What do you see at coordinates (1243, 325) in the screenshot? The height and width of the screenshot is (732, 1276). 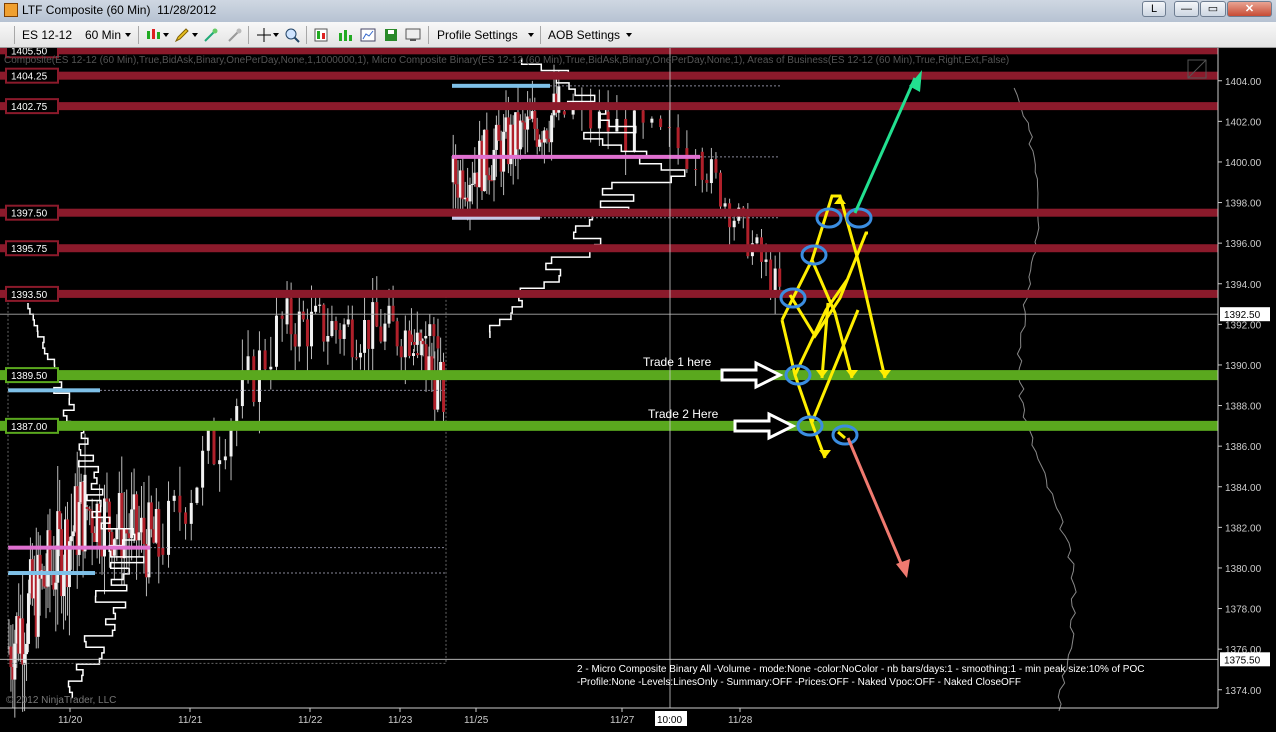 I see `price-tick-label: 1392.00` at bounding box center [1243, 325].